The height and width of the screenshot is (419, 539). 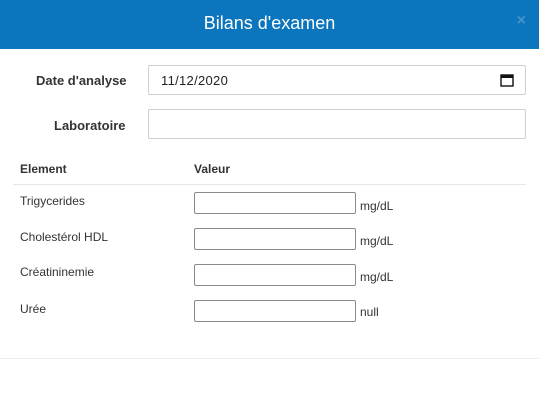 What do you see at coordinates (57, 272) in the screenshot?
I see `row-label-creatininemie: Créatininemie` at bounding box center [57, 272].